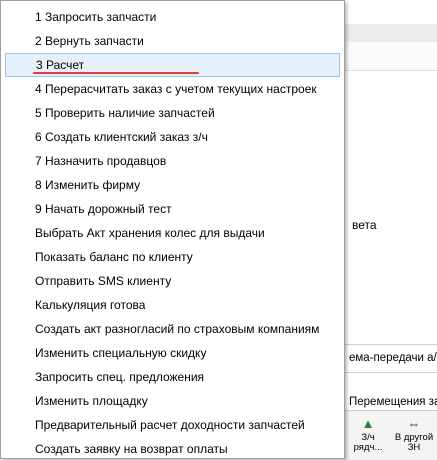  I want to click on menu-item-label: Отправить SMS клиенту, so click(103, 281).